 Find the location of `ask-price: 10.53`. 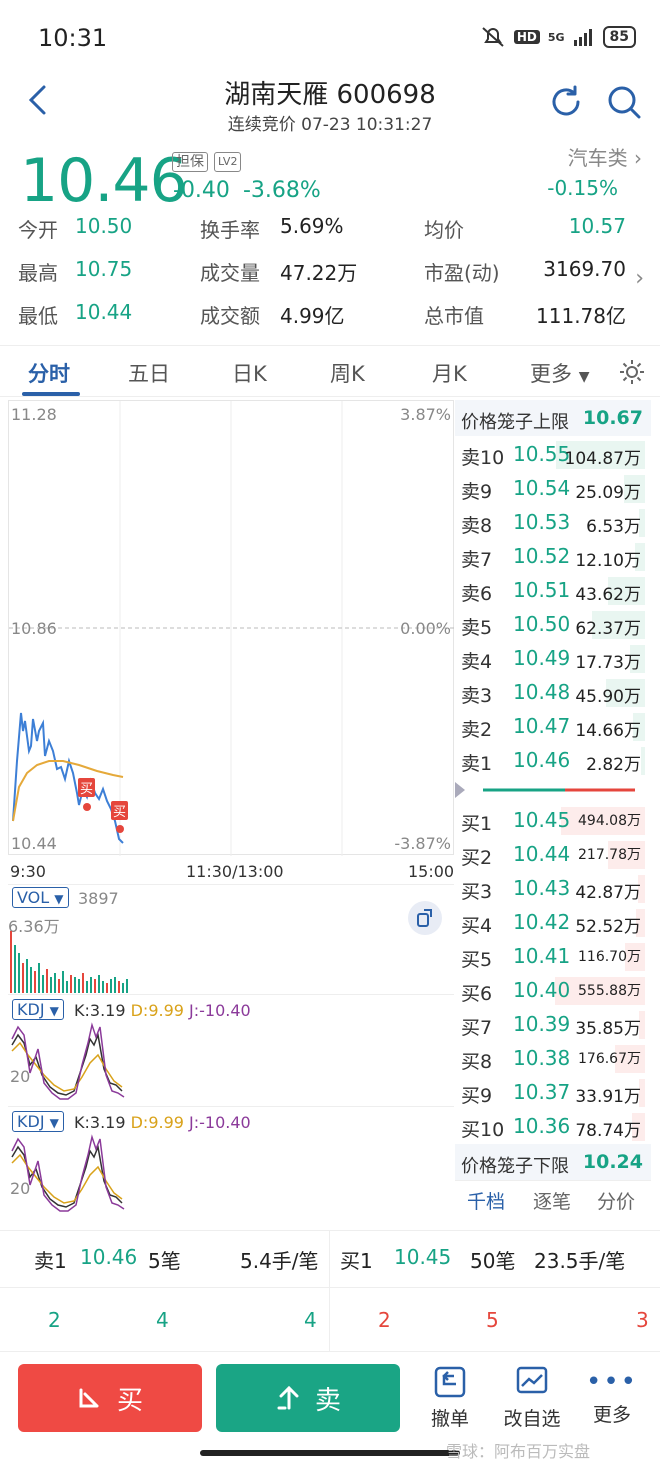

ask-price: 10.53 is located at coordinates (542, 522).